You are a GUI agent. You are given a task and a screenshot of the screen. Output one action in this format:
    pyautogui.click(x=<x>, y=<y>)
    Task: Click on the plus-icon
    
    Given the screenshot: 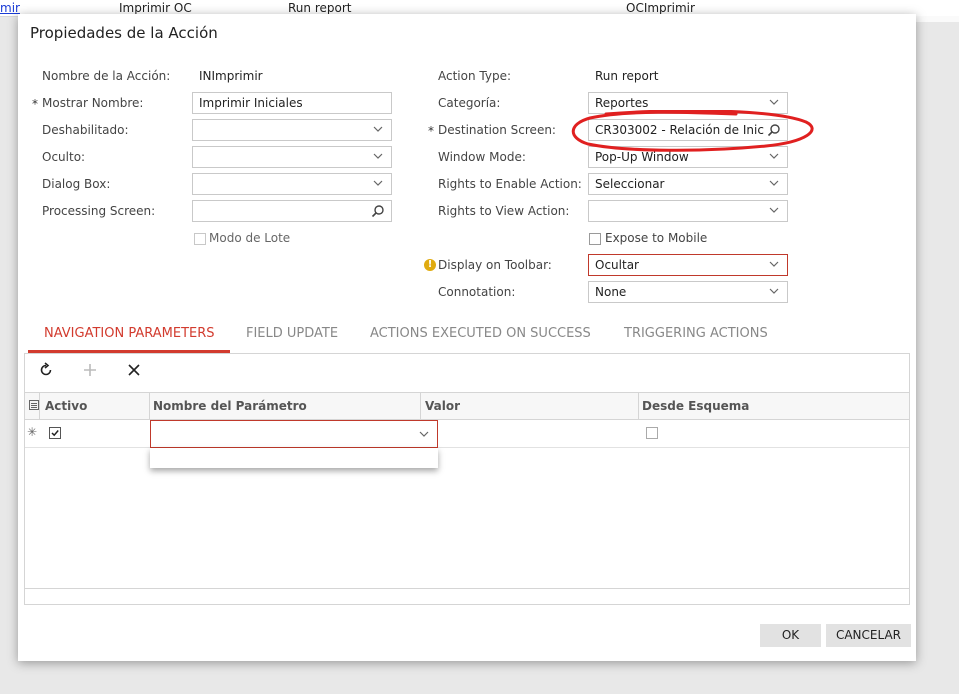 What is the action you would take?
    pyautogui.click(x=90, y=370)
    